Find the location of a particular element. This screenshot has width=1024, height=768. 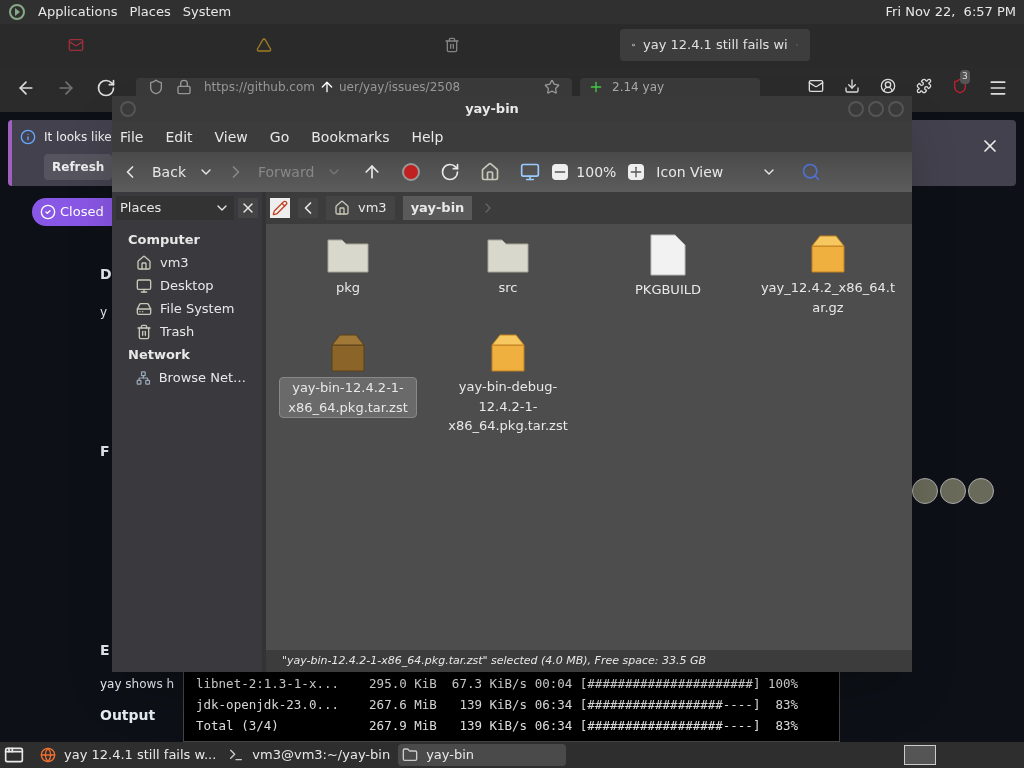

menu-item: Go is located at coordinates (279, 137).